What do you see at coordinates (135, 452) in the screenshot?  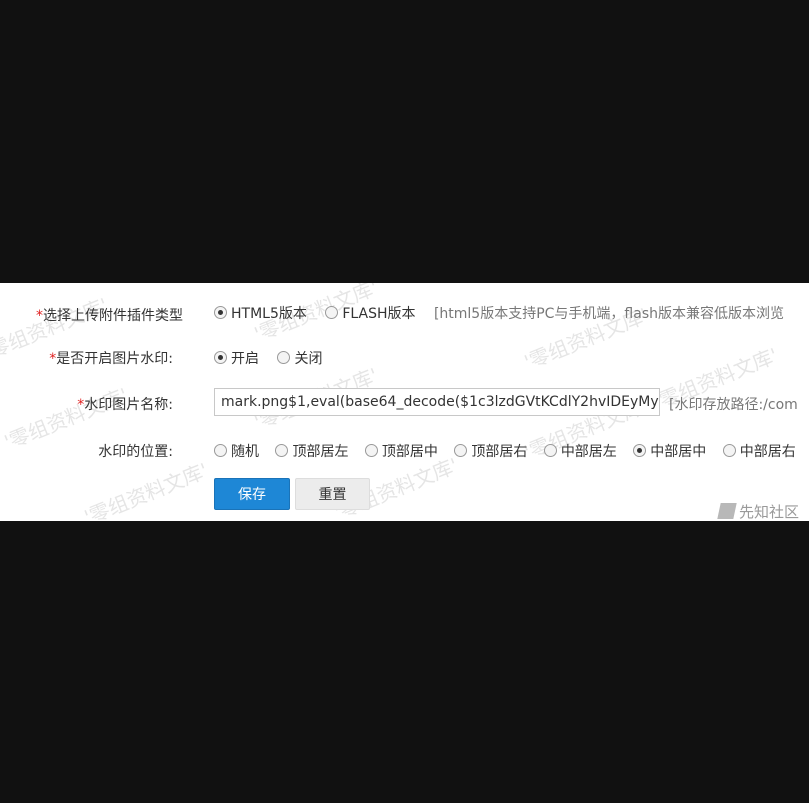 I see `watermark-position-label: 水印的位置:` at bounding box center [135, 452].